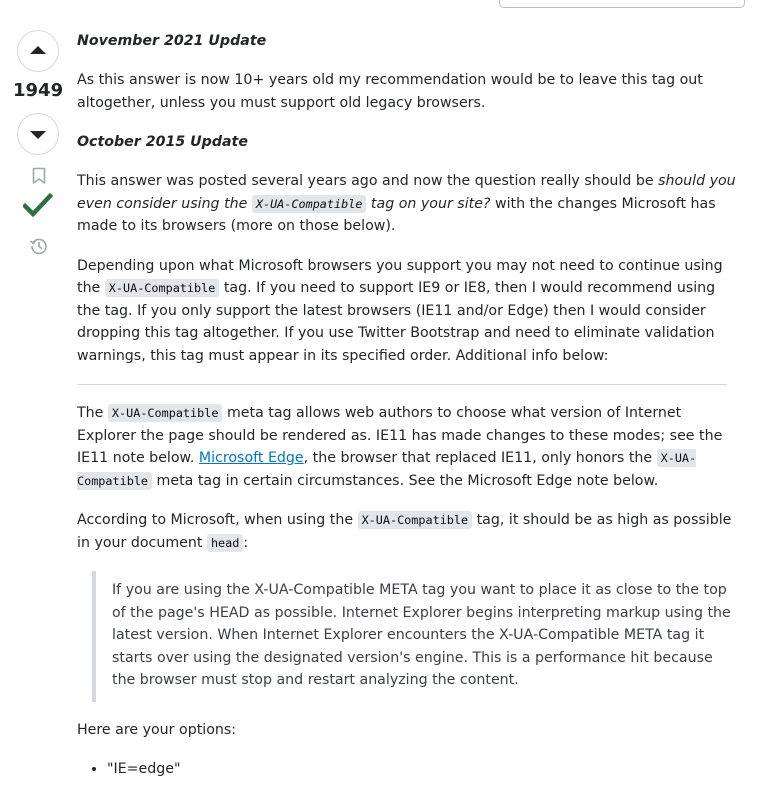 Image resolution: width=763 pixels, height=790 pixels. Describe the element at coordinates (402, 384) in the screenshot. I see `divider` at that location.